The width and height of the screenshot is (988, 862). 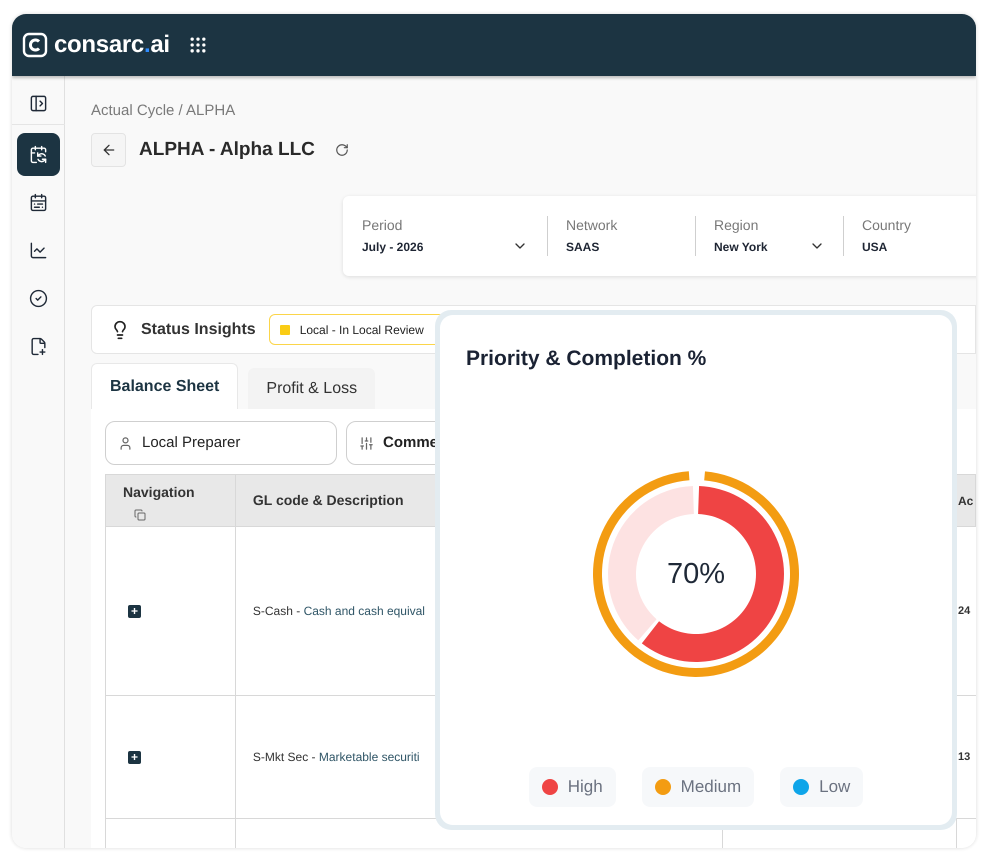 What do you see at coordinates (38, 103) in the screenshot?
I see `panel-toggle-icon` at bounding box center [38, 103].